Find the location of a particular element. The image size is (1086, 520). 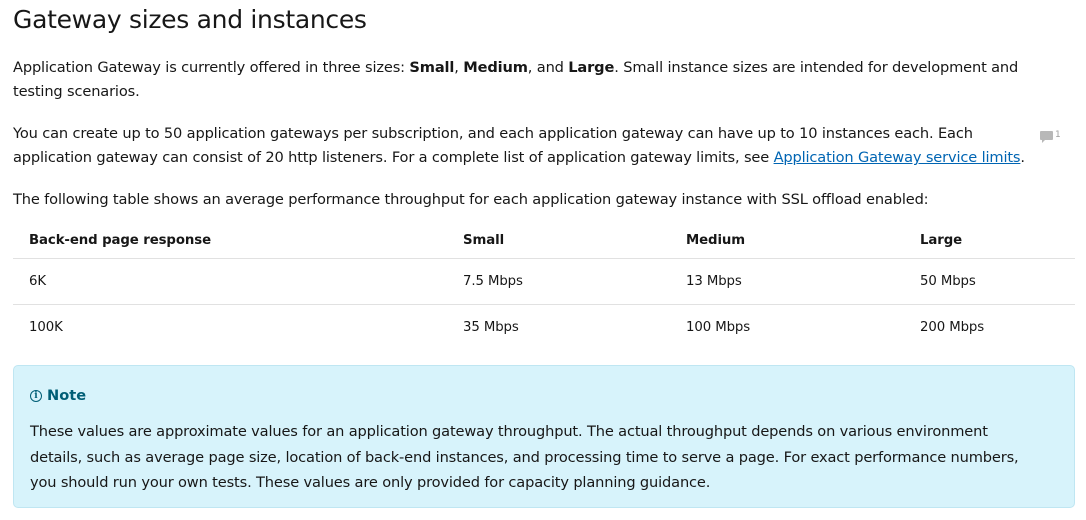

info-icon: i is located at coordinates (36, 396).